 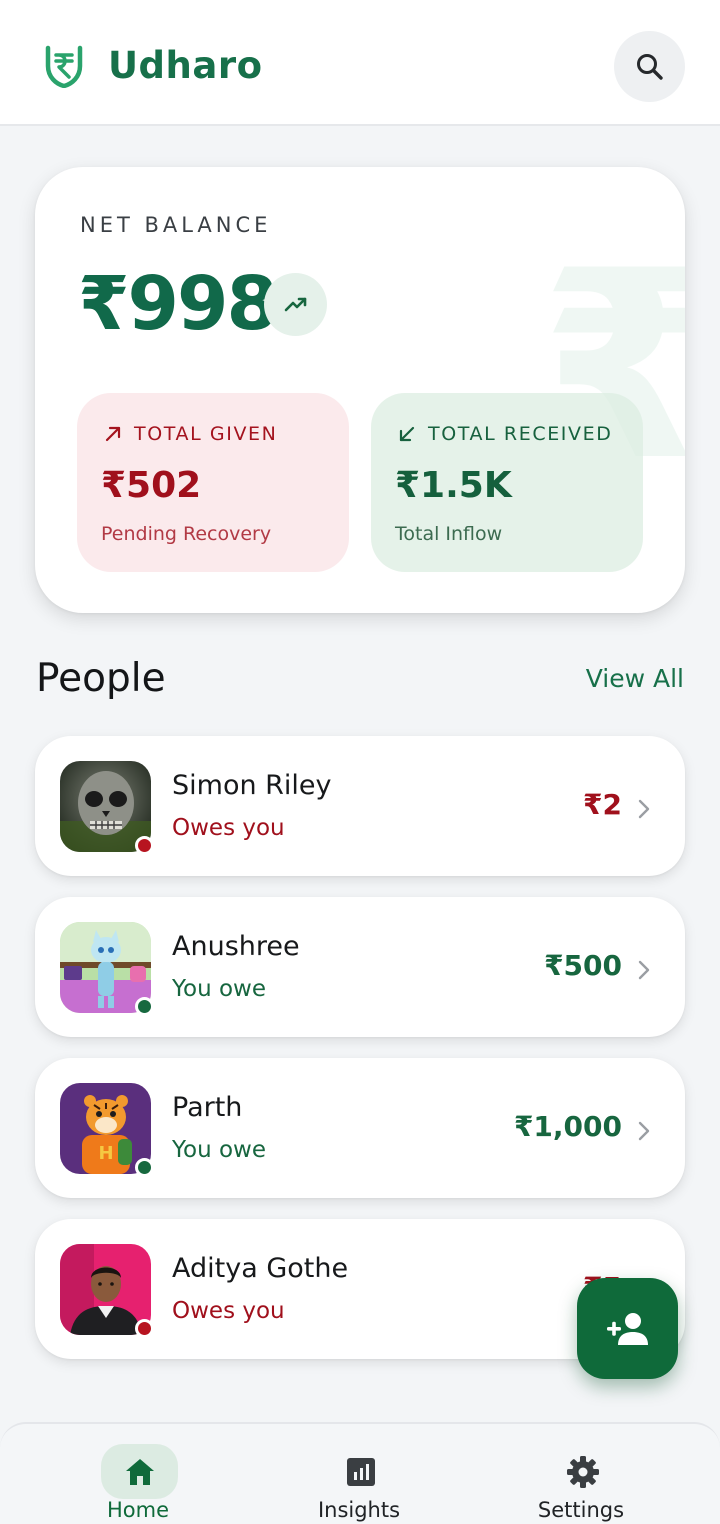 I want to click on nav-home-label: Home, so click(x=137, y=1510).